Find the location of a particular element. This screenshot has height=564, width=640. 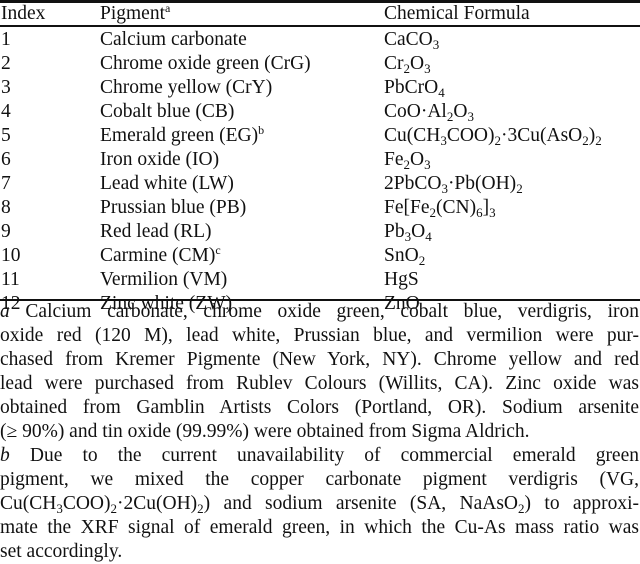

cell-formula: Fe[Fe2(CN)6]3 is located at coordinates (440, 208).